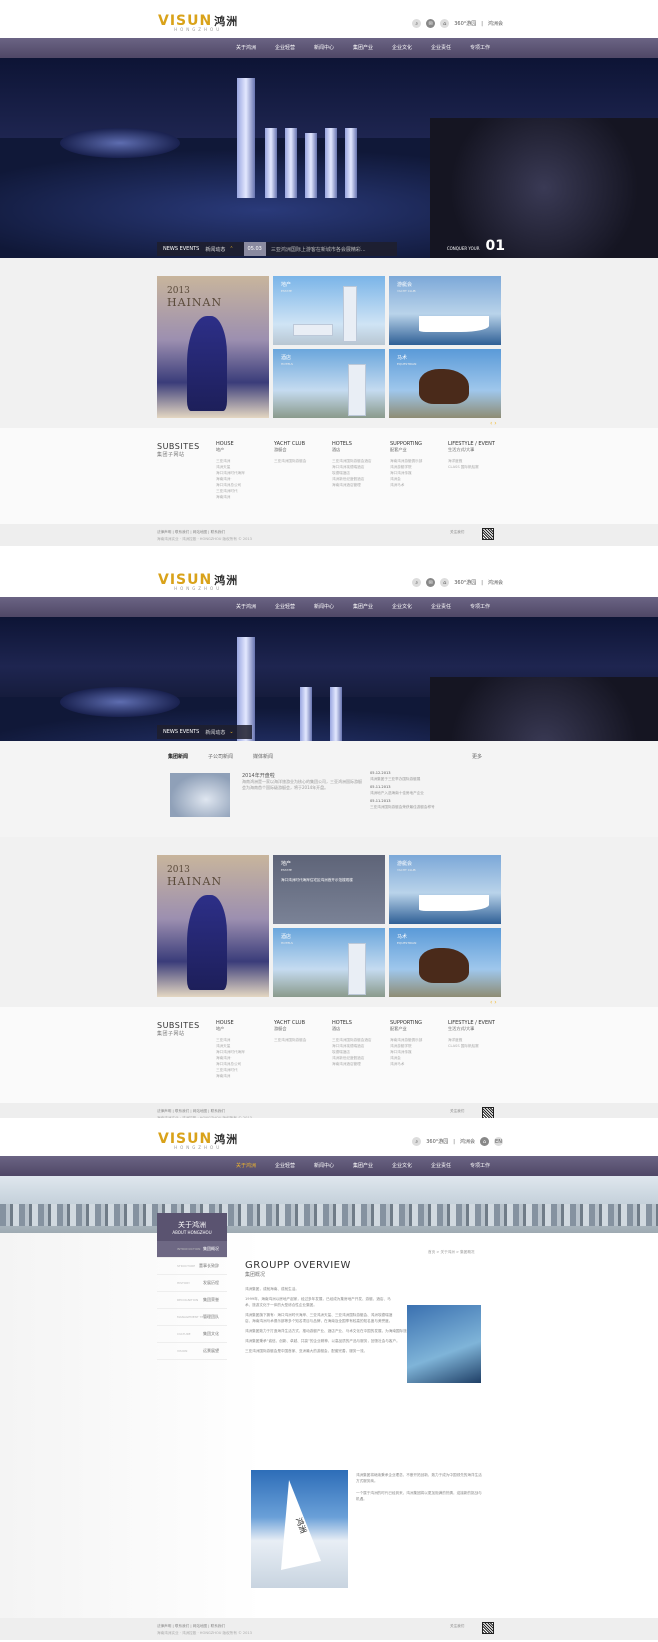  Describe the element at coordinates (329, 19) in the screenshot. I see `header: VISUN 鸿洲 HONGZHOU ⌕ ✉ ⌂ 360°游园 | 鸿洲会` at that location.